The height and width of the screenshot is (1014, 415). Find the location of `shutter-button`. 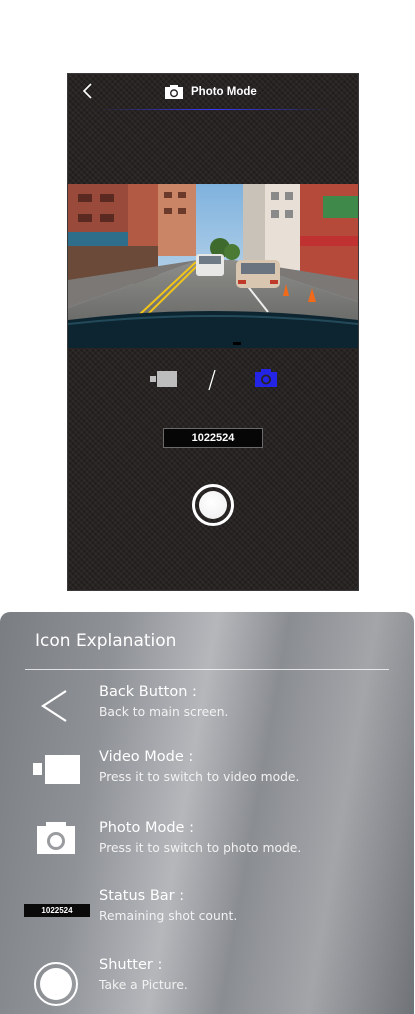

shutter-button is located at coordinates (213, 505).